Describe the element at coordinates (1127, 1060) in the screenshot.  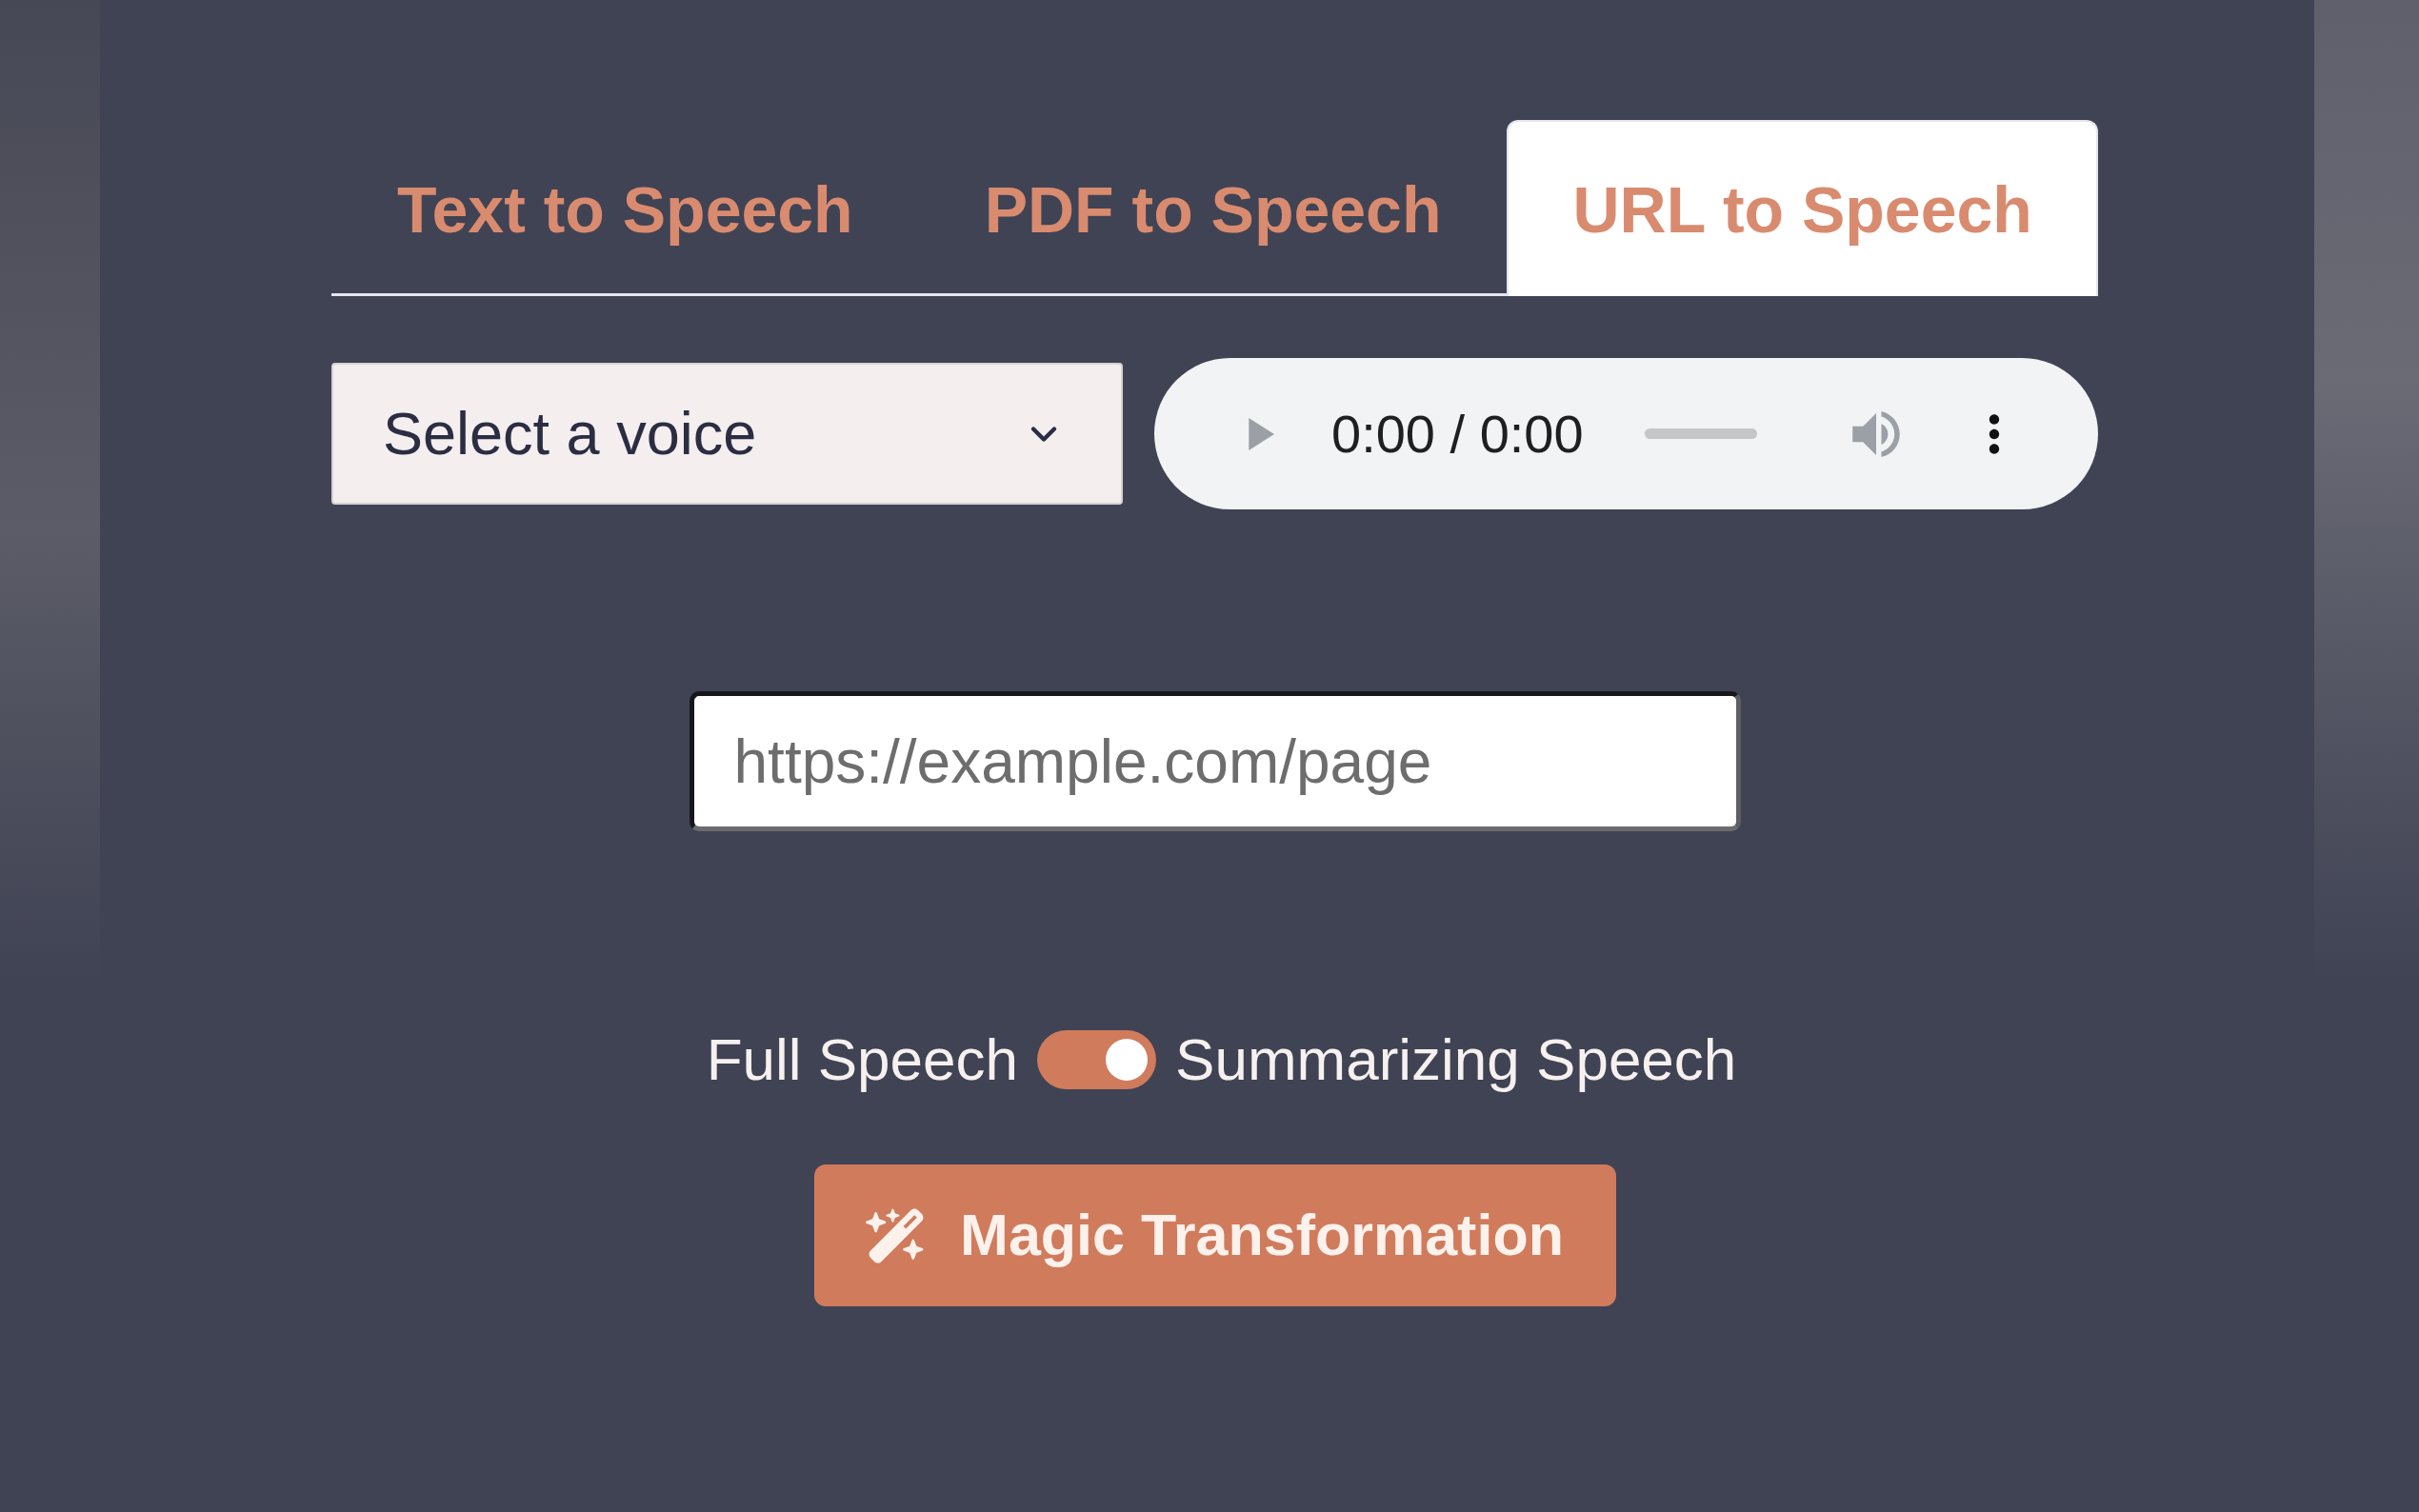
I see `switch-knob` at that location.